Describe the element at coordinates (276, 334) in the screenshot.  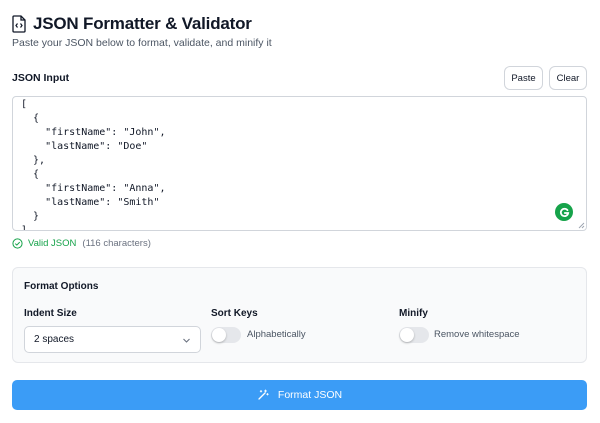
I see `sort-keys-description: Alphabetically` at that location.